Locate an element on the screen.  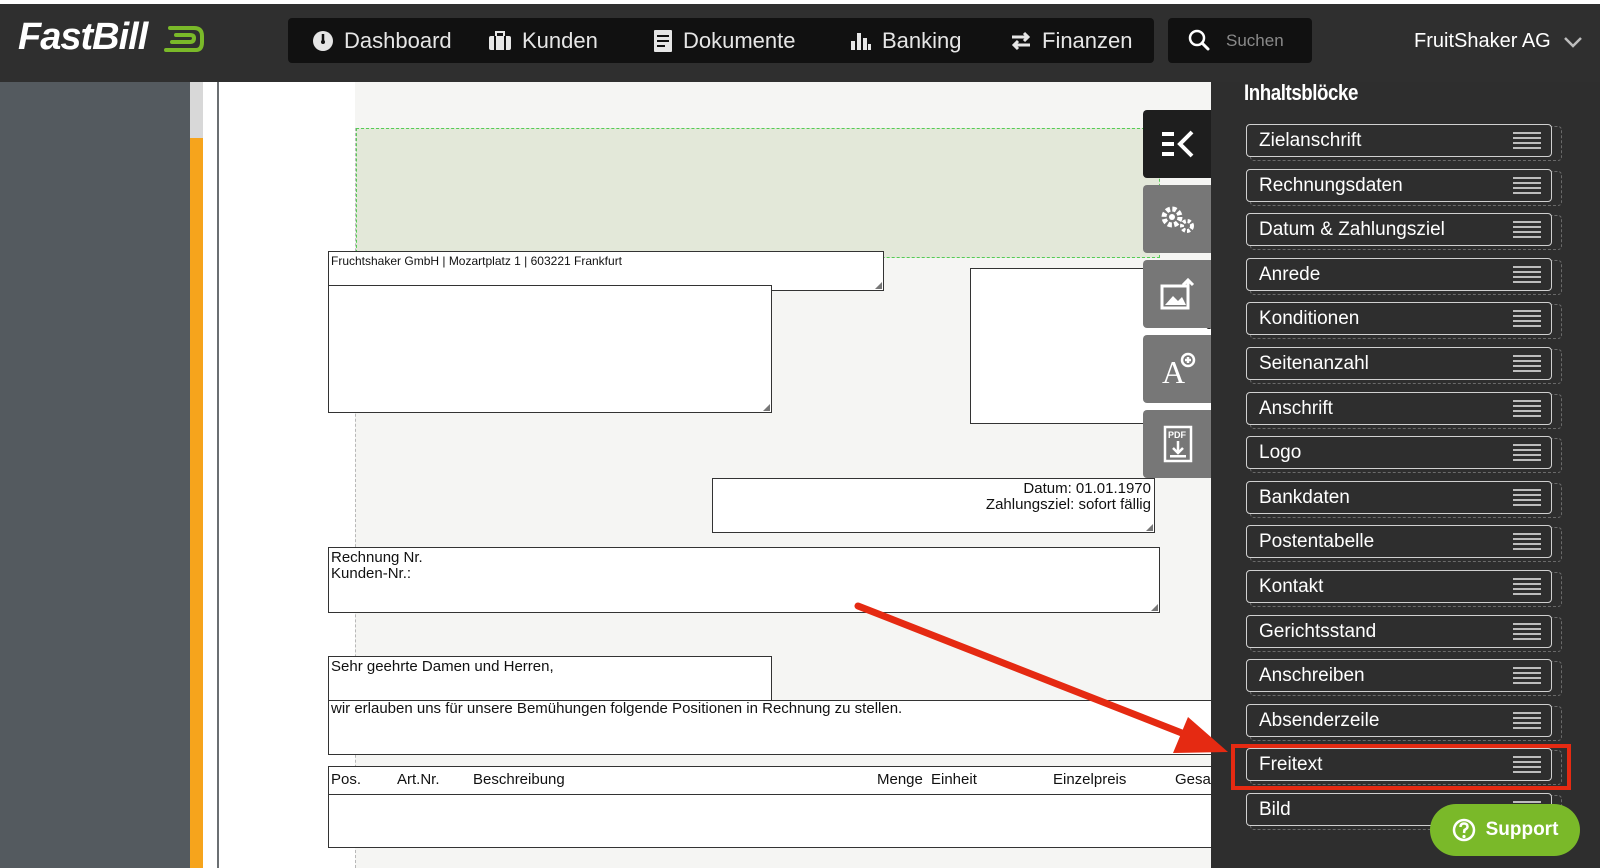
date-line: Datum: 01.01.1970 is located at coordinates (1087, 488).